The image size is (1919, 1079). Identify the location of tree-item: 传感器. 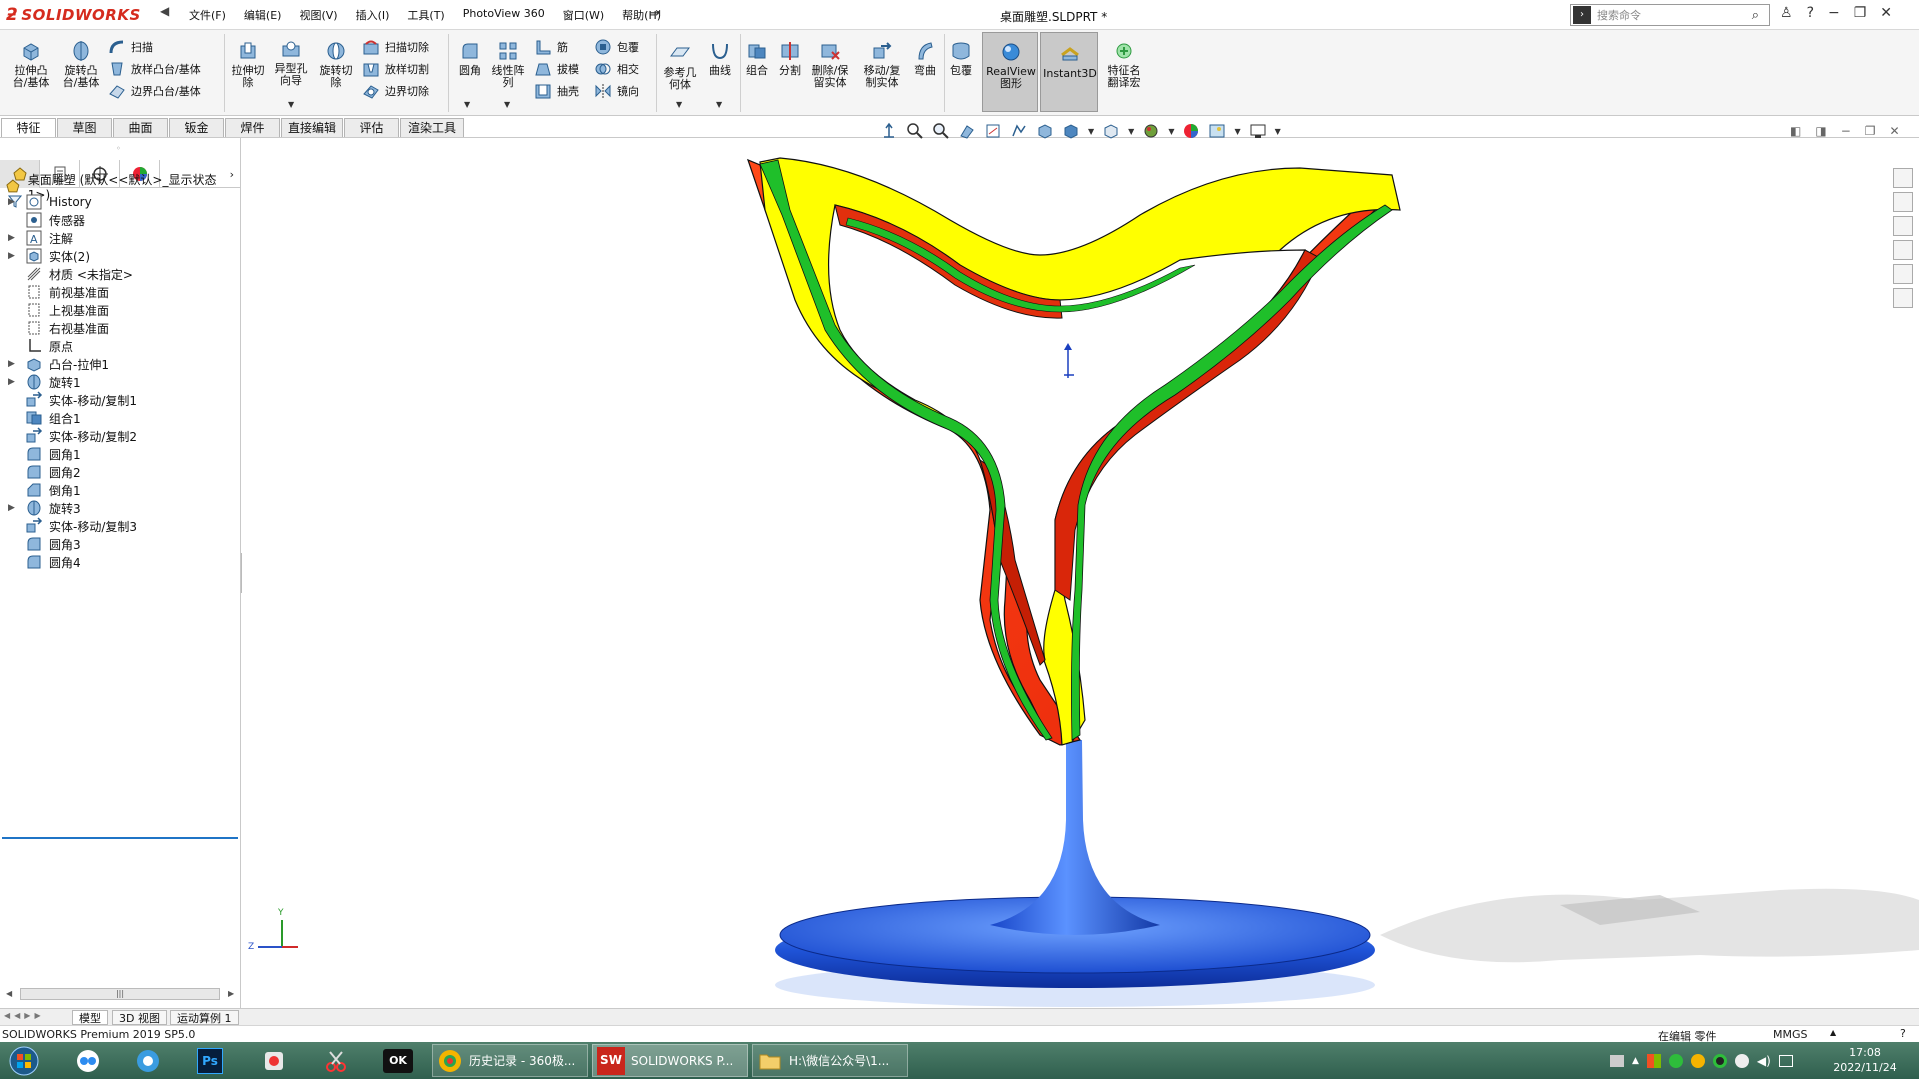
(120, 220).